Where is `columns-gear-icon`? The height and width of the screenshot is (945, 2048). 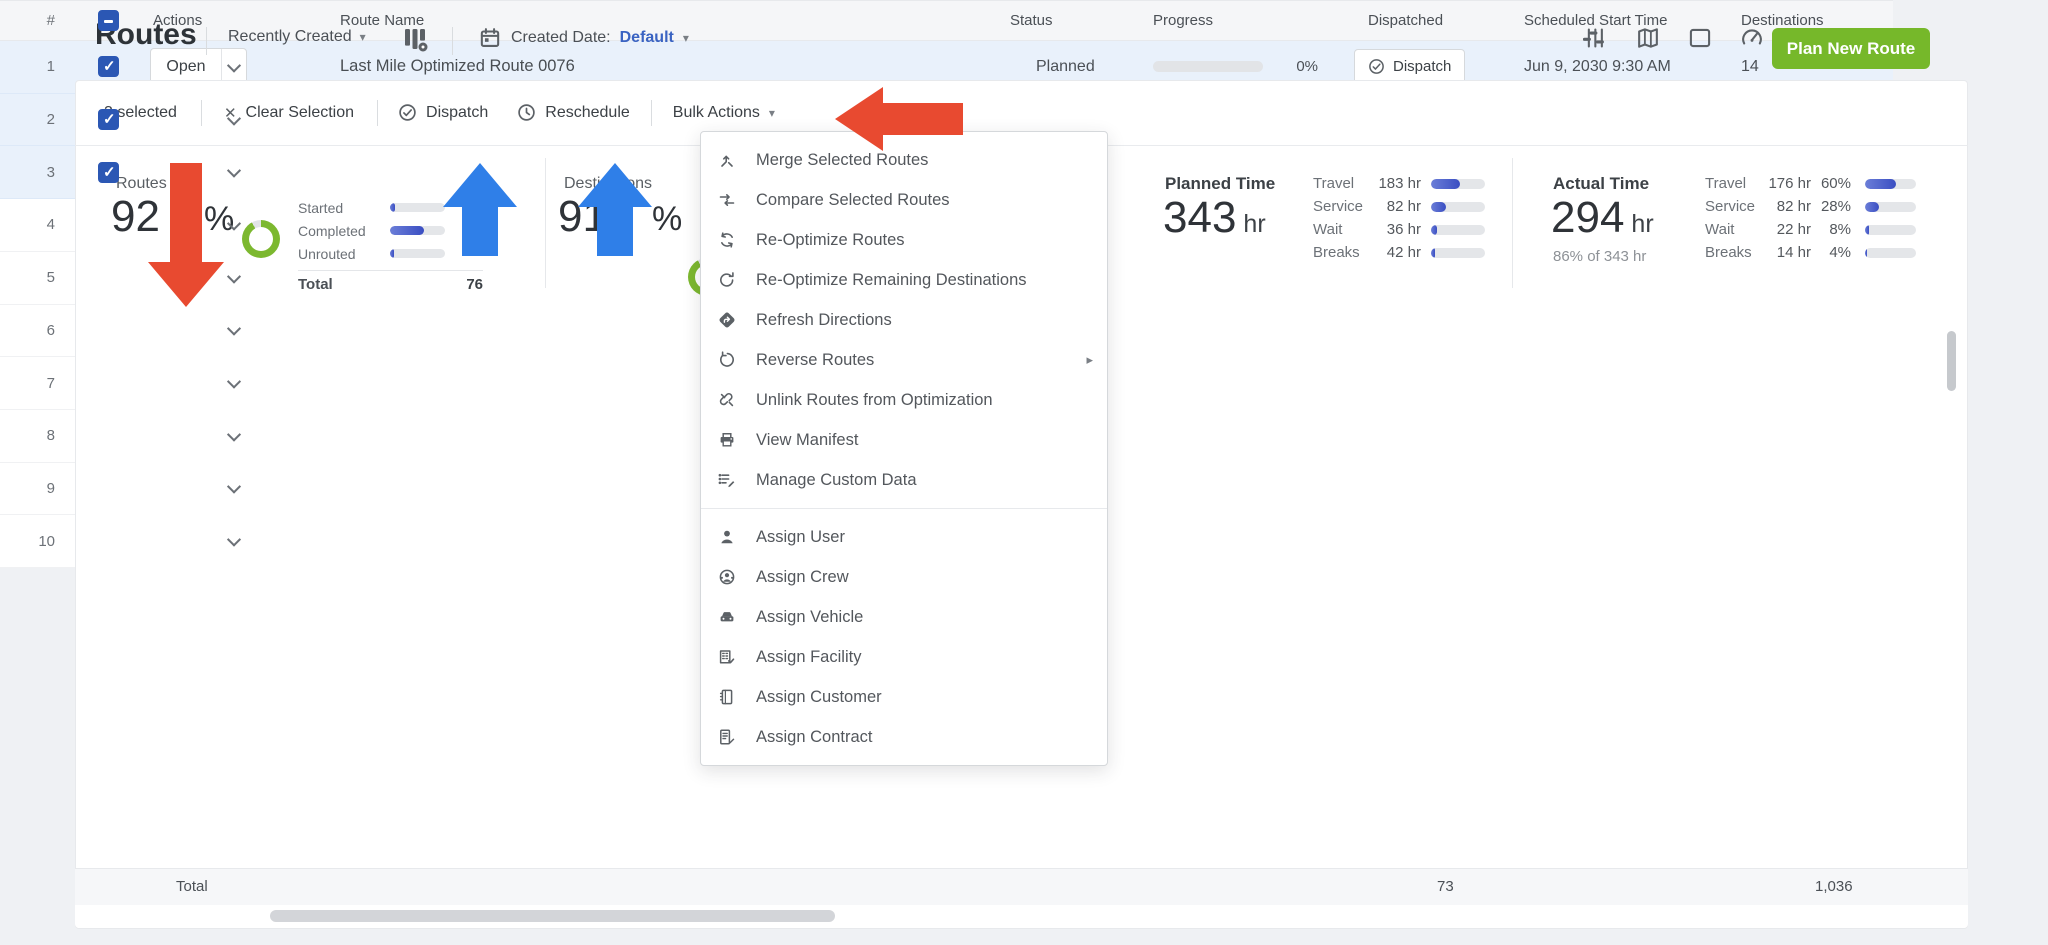 columns-gear-icon is located at coordinates (416, 40).